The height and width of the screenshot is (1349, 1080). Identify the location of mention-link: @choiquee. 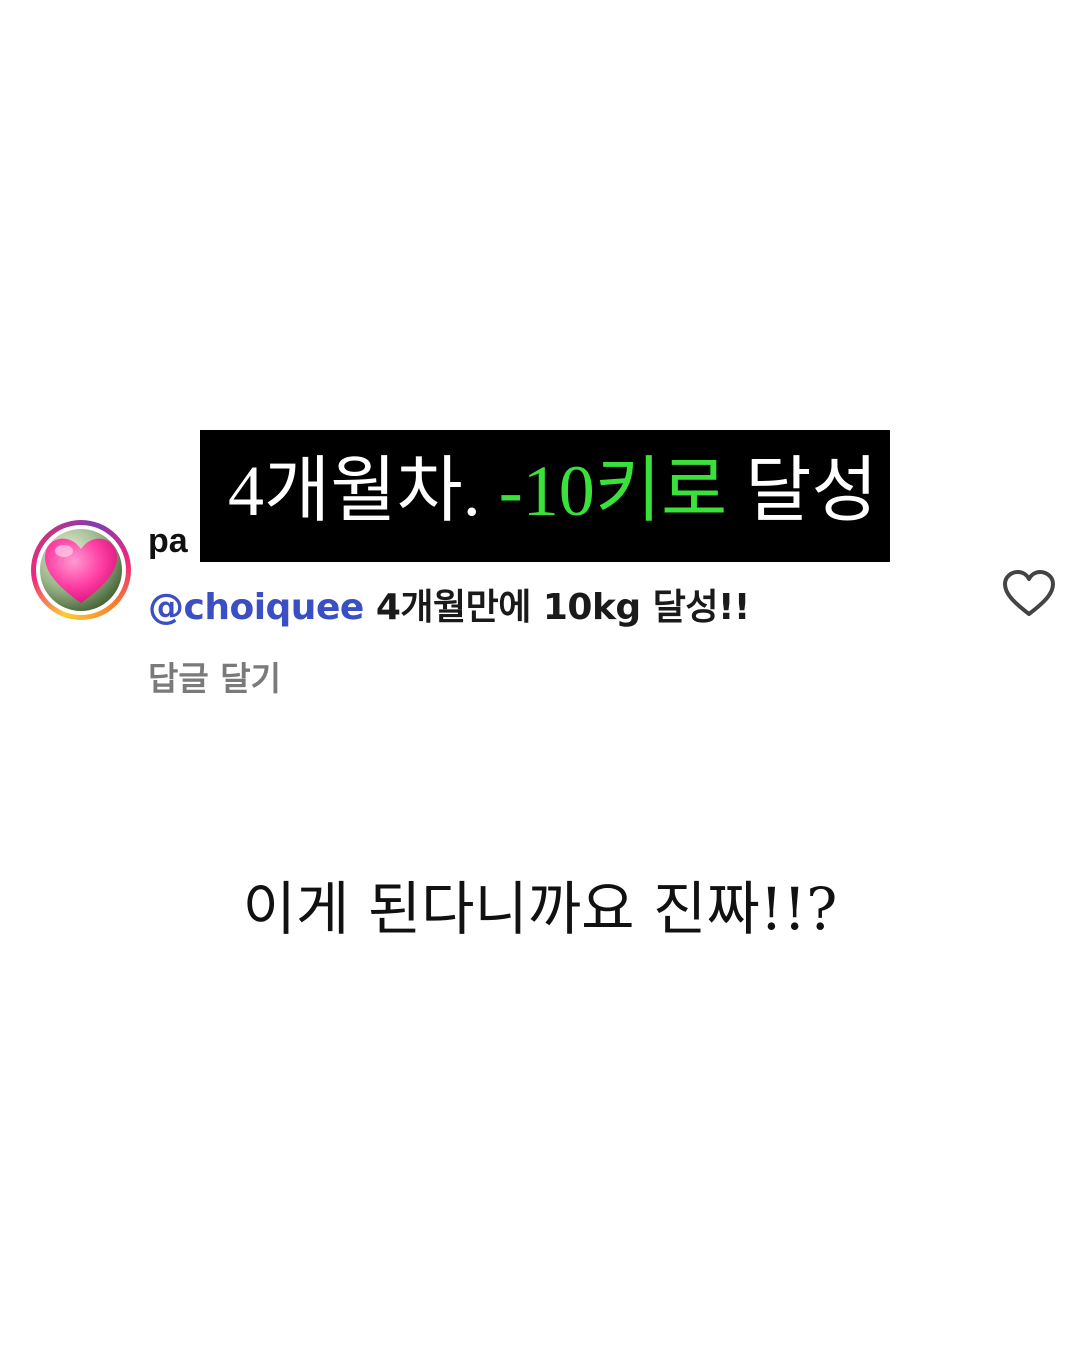
(256, 607).